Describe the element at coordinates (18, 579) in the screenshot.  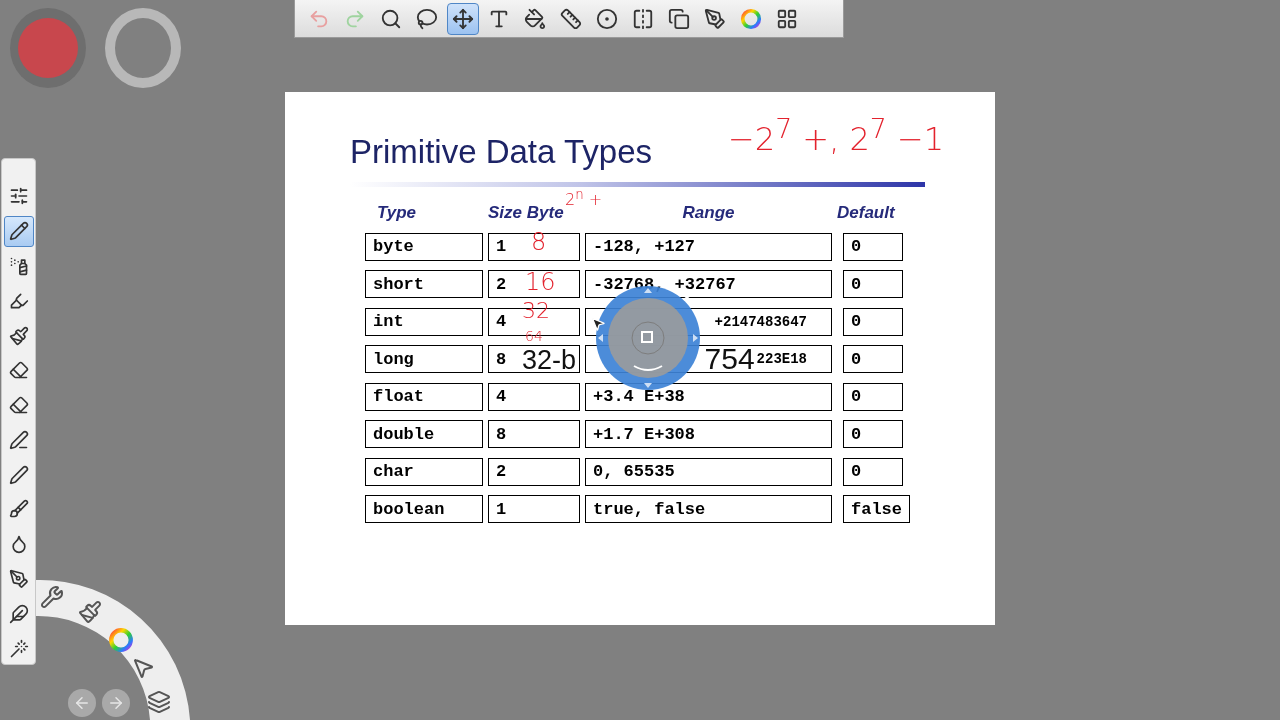
I see `pen-nib-icon` at that location.